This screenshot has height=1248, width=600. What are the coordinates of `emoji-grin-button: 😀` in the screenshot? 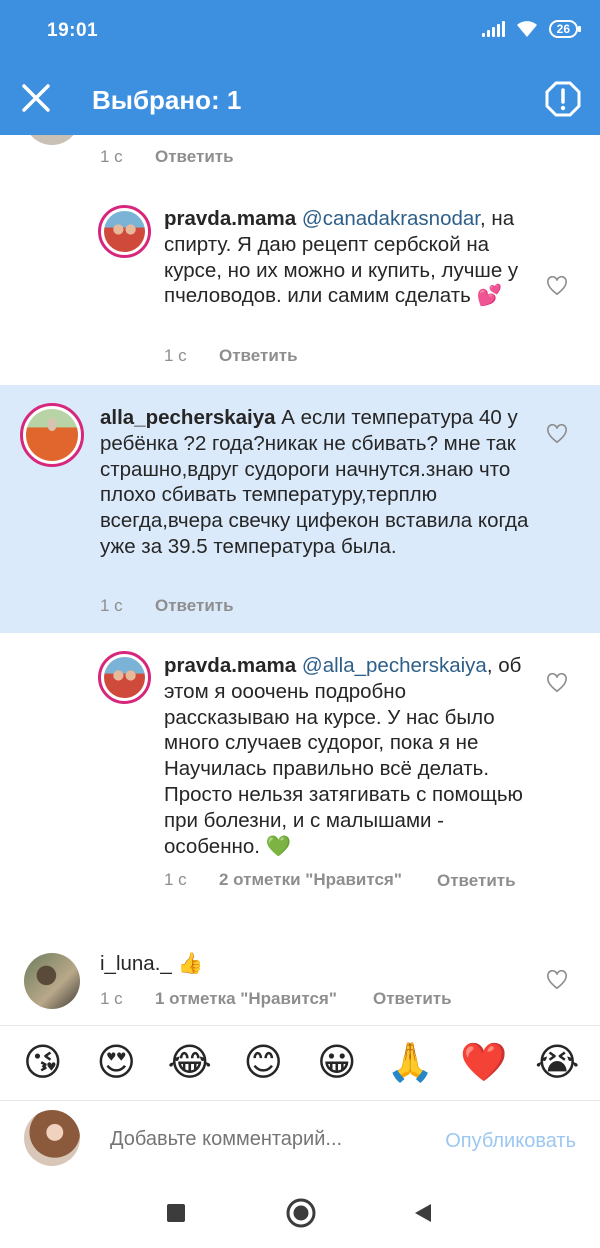 It's located at (337, 1063).